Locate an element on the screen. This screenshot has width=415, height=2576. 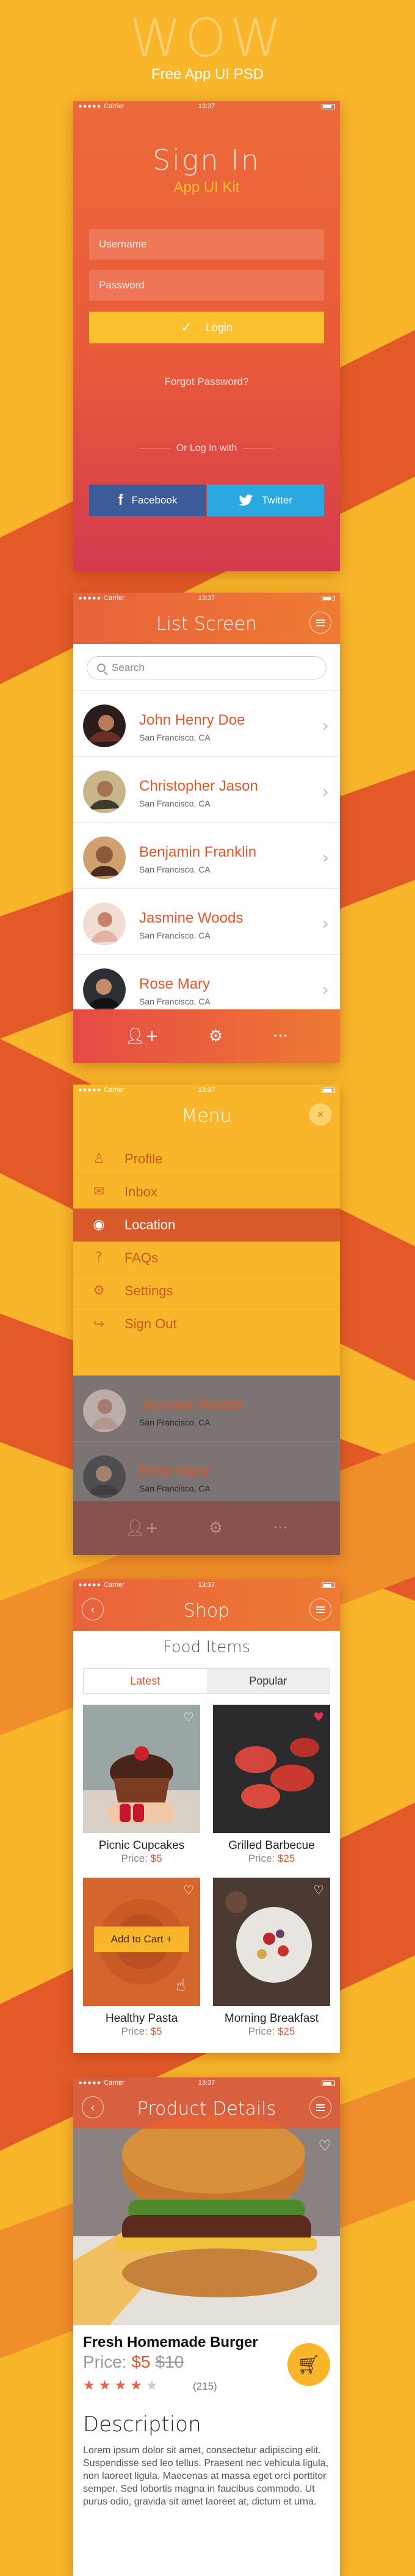
close-button: × is located at coordinates (320, 1114).